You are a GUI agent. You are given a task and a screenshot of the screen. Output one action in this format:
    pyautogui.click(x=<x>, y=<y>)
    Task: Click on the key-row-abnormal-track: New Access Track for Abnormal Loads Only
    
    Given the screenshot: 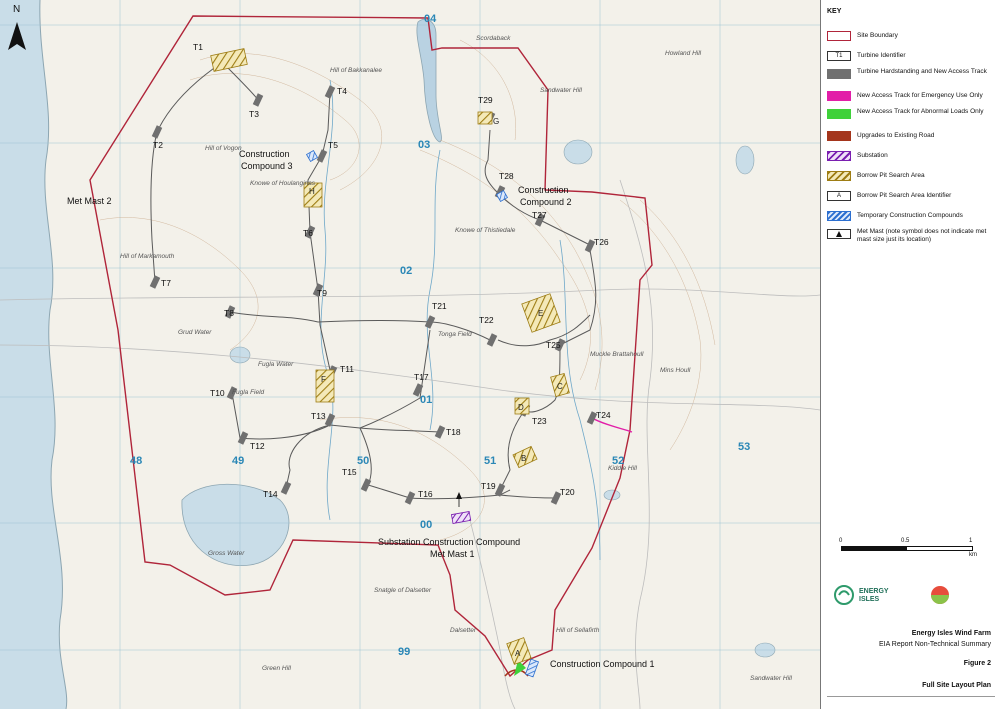 What is the action you would take?
    pyautogui.click(x=912, y=116)
    